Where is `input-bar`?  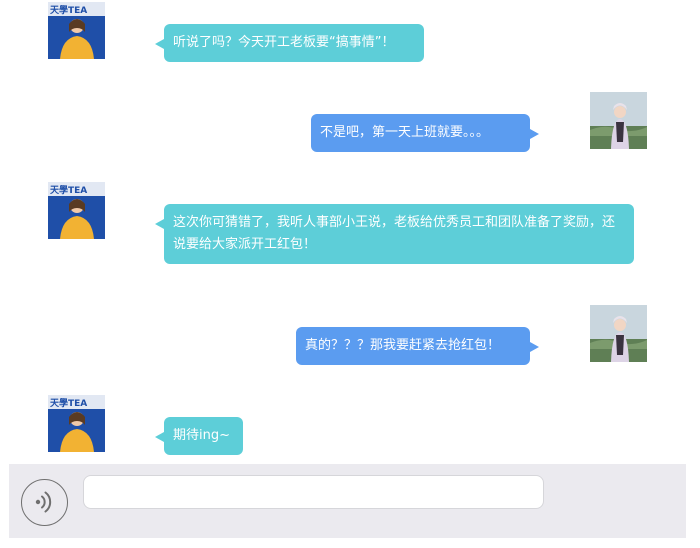
input-bar is located at coordinates (347, 501).